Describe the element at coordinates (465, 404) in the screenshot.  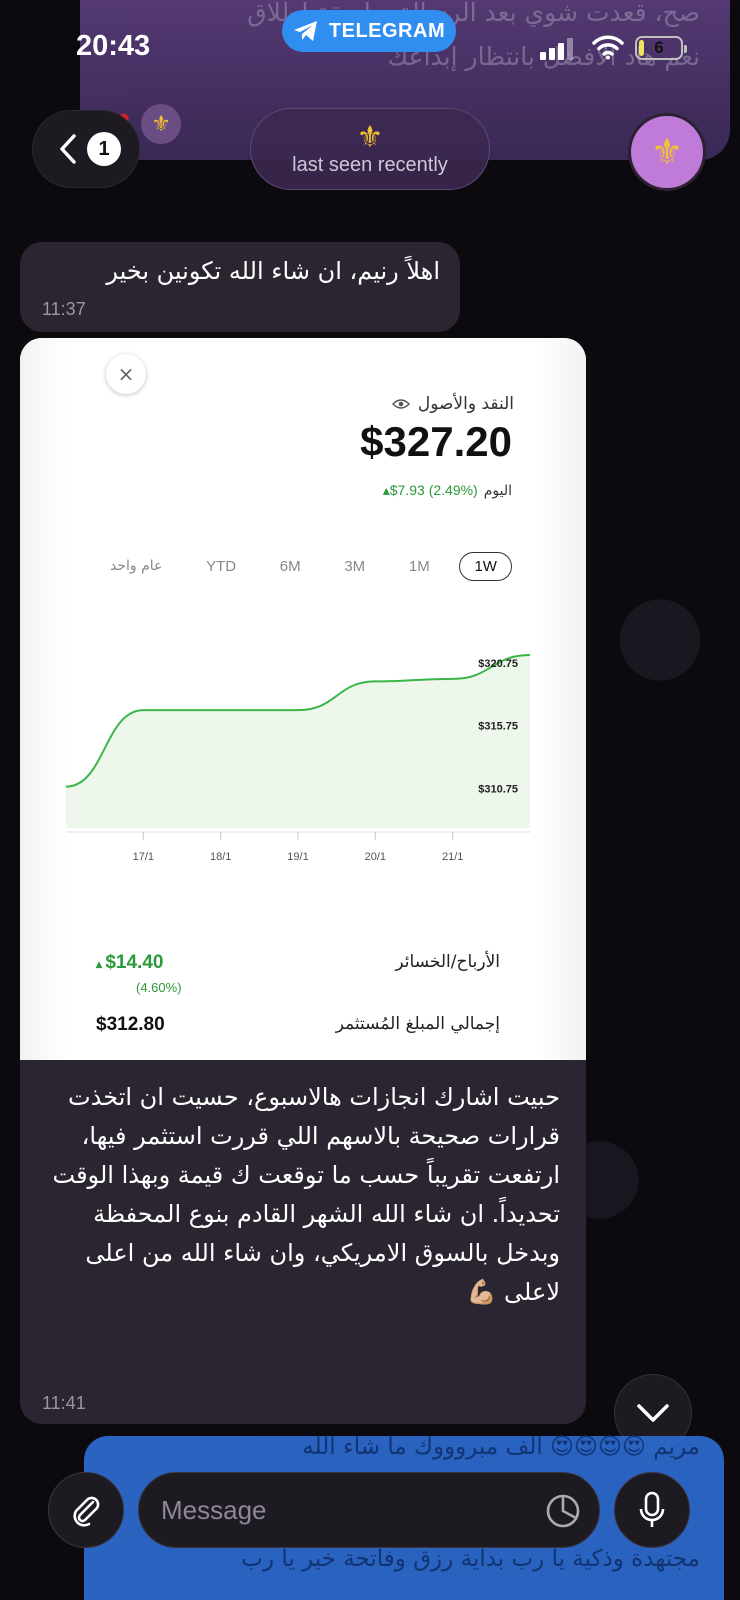
I see `cash-assets-text: النقد والأصول` at that location.